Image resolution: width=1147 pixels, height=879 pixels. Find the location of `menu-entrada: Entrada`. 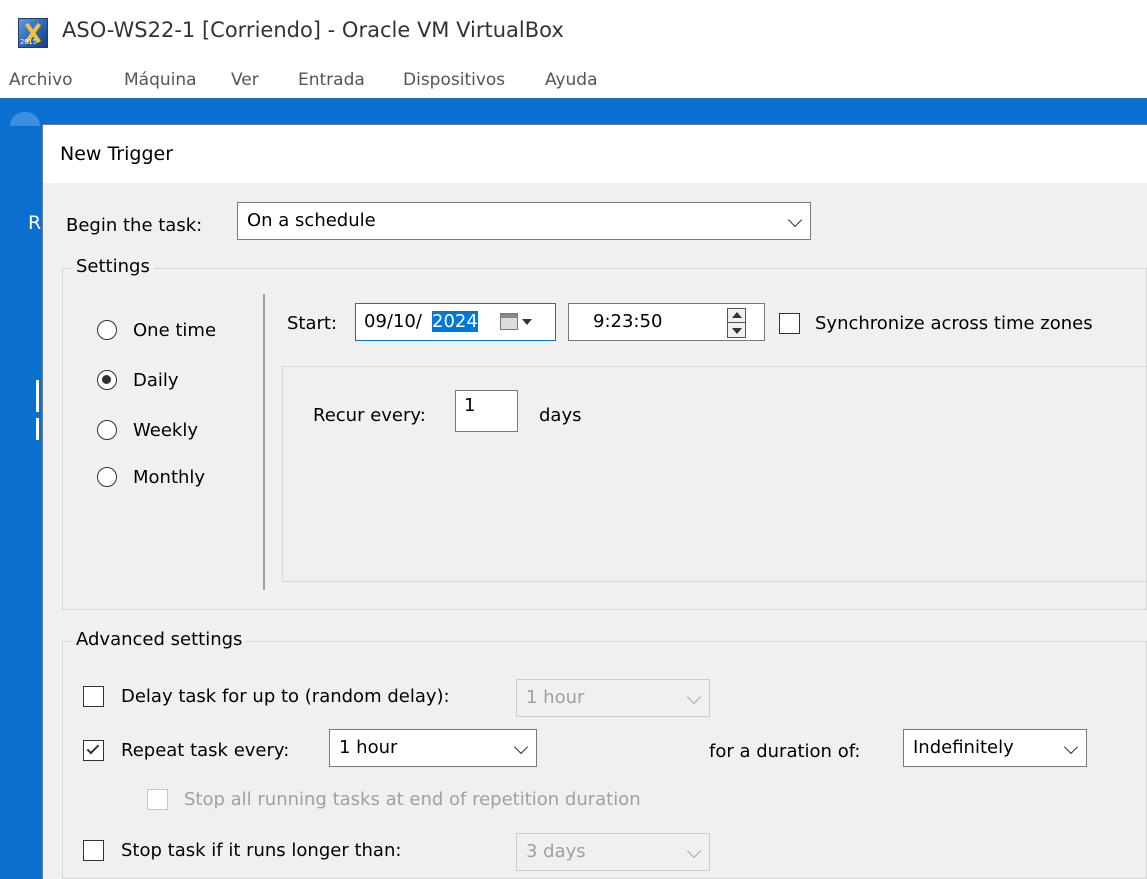

menu-entrada: Entrada is located at coordinates (331, 80).